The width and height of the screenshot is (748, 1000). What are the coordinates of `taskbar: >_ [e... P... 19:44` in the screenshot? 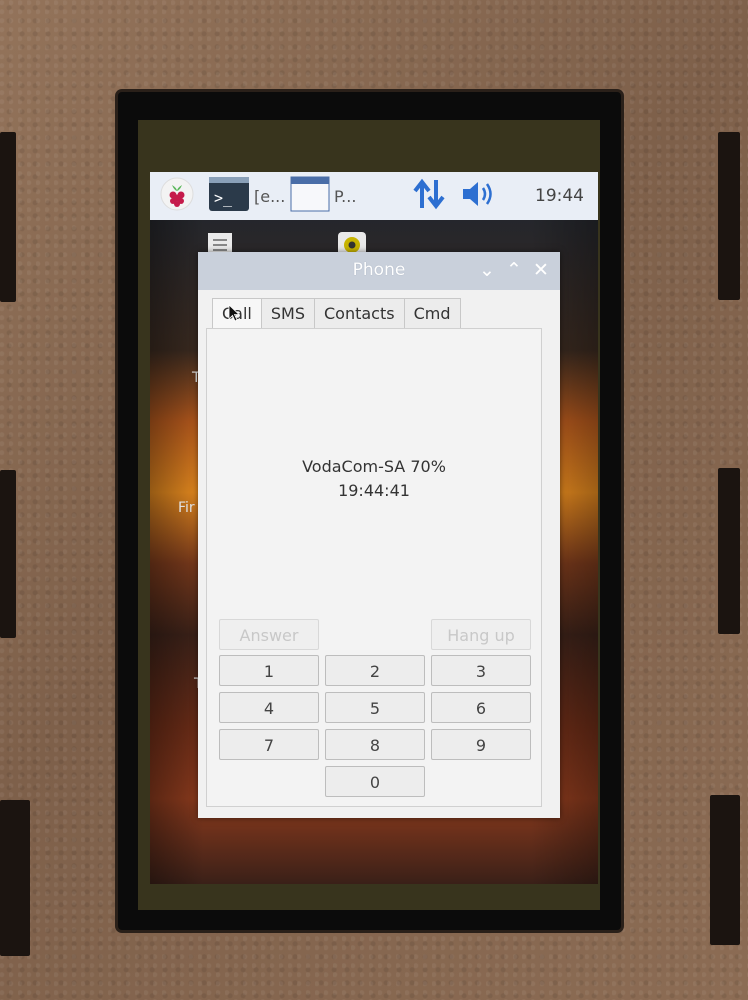 It's located at (374, 196).